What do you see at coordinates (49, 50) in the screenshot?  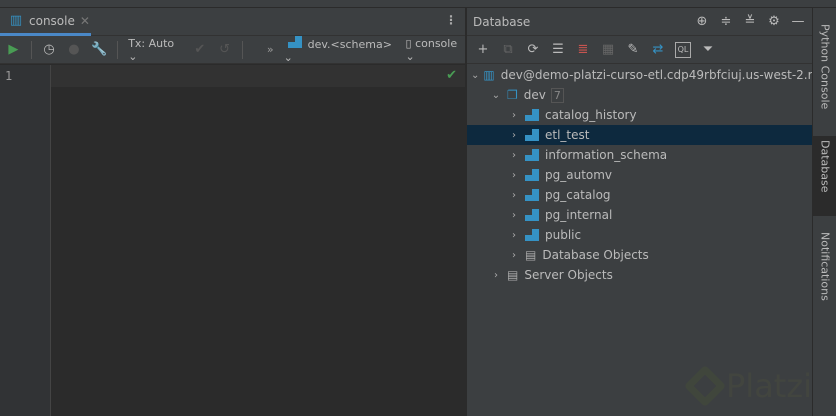 I see `history-icon: ◷` at bounding box center [49, 50].